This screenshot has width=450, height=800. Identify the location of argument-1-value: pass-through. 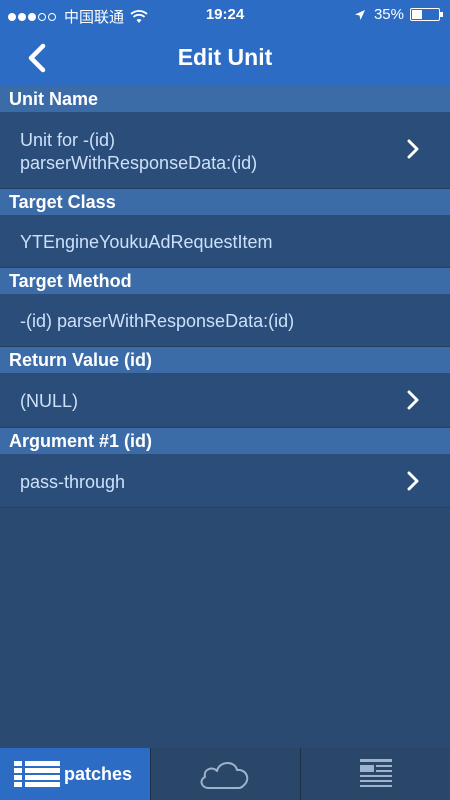
(73, 482).